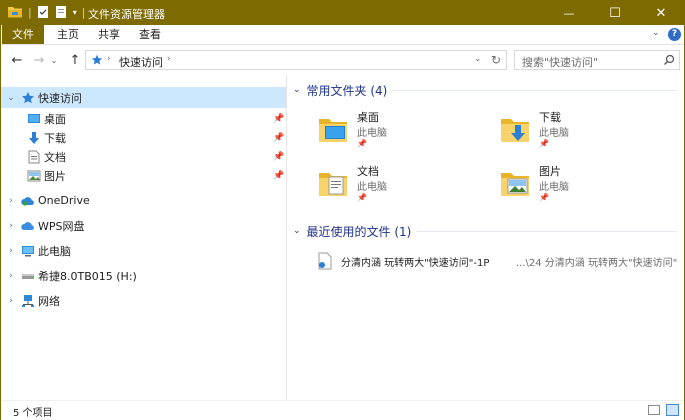 The width and height of the screenshot is (685, 420). What do you see at coordinates (333, 184) in the screenshot?
I see `documents-folder-icon` at bounding box center [333, 184].